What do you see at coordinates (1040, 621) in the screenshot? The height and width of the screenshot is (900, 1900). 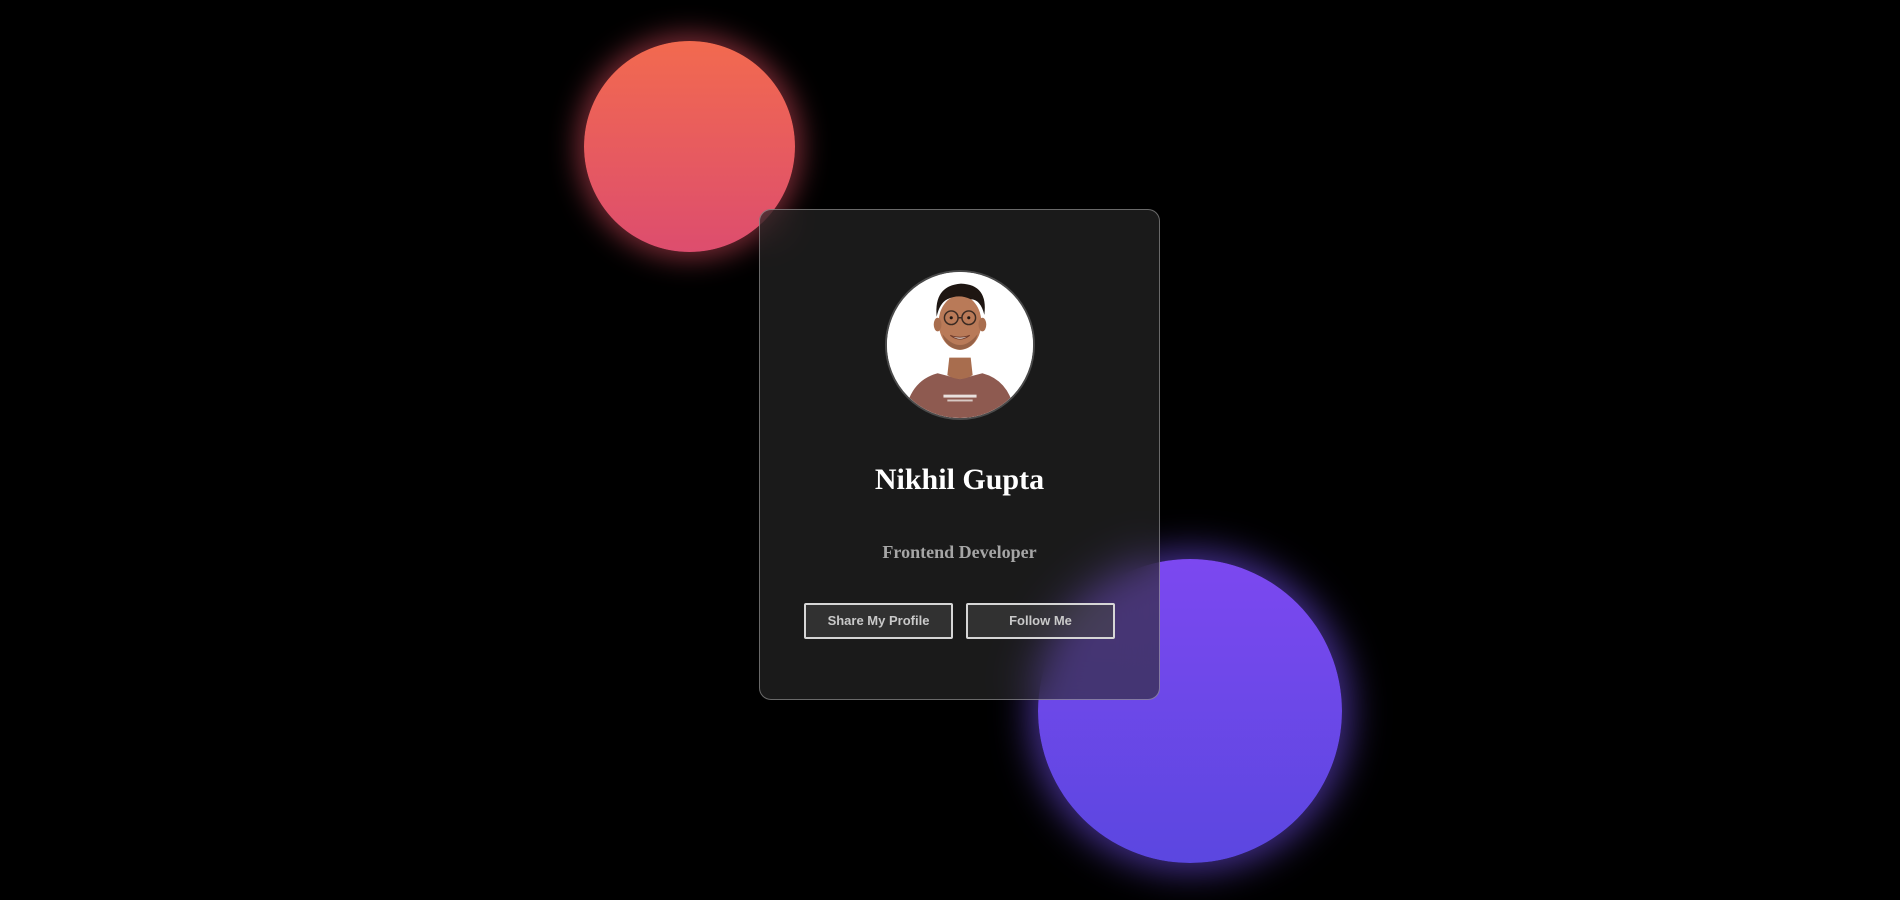 I see `follow-button: Follow Me` at bounding box center [1040, 621].